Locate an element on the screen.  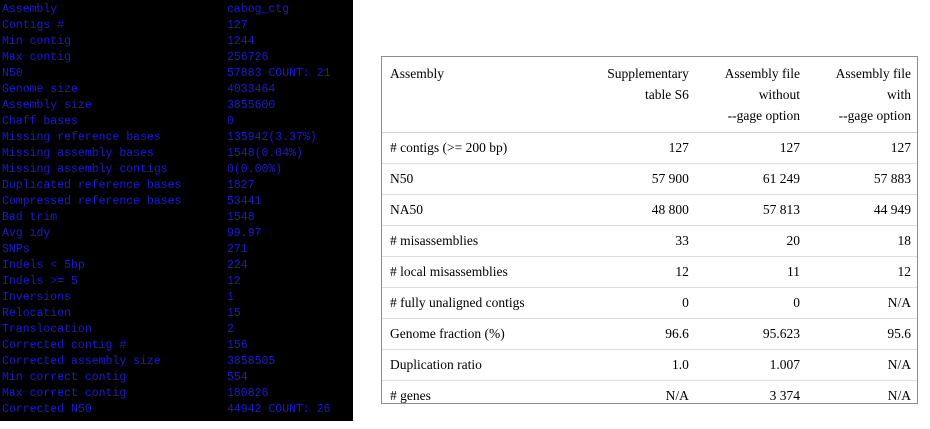
terminal-value: 224 is located at coordinates (237, 265).